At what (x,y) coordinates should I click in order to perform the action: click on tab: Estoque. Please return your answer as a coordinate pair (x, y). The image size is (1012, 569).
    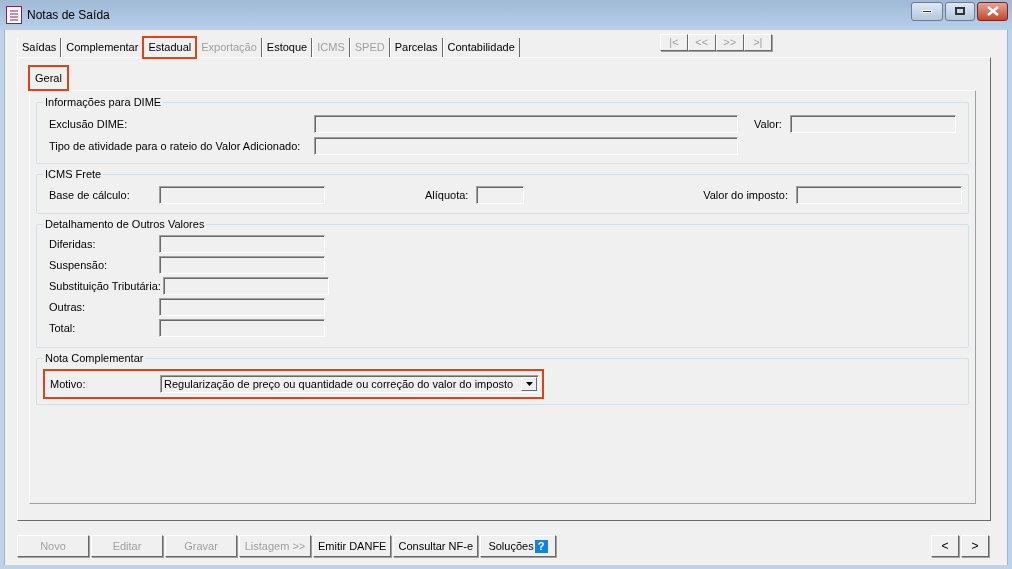
    Looking at the image, I should click on (287, 47).